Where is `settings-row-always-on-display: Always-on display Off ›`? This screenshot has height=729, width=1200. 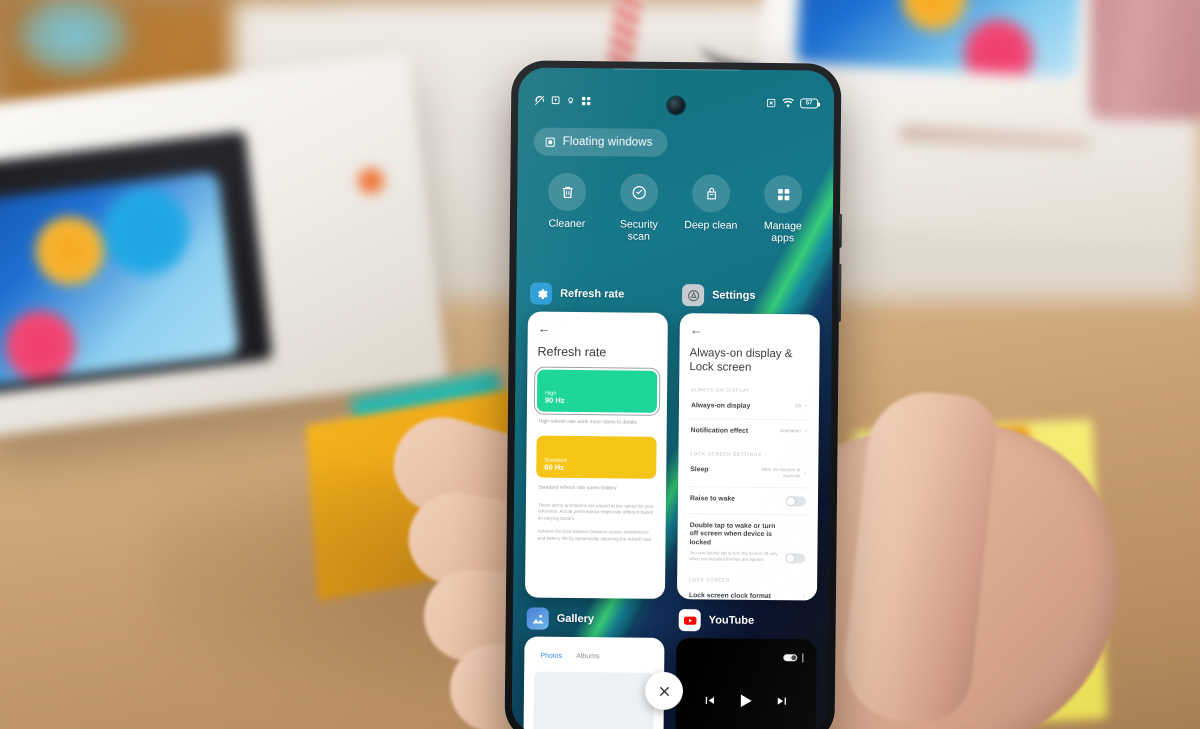
settings-row-always-on-display: Always-on display Off › is located at coordinates (749, 407).